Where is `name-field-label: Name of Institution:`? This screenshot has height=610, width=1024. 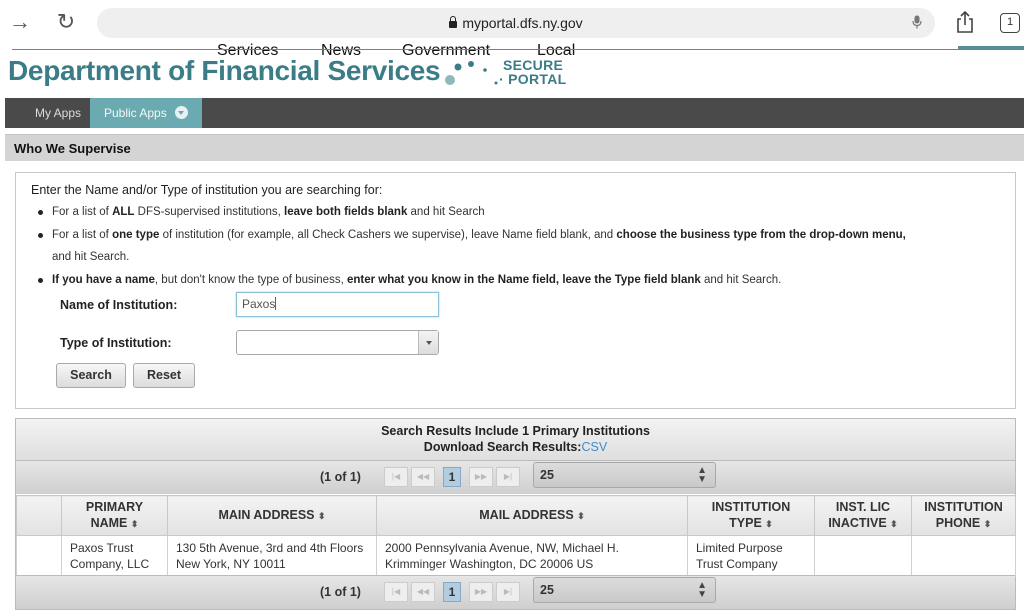
name-field-label: Name of Institution: is located at coordinates (119, 305).